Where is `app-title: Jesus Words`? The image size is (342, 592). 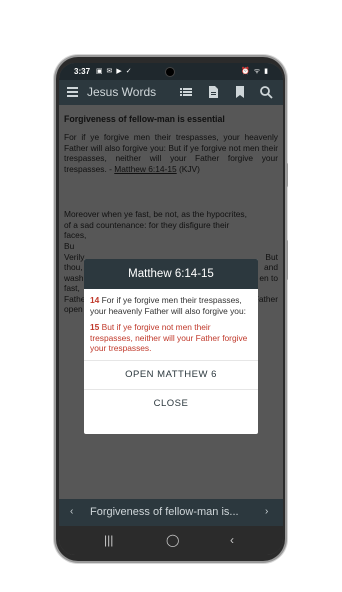
app-title: Jesus Words is located at coordinates (122, 92).